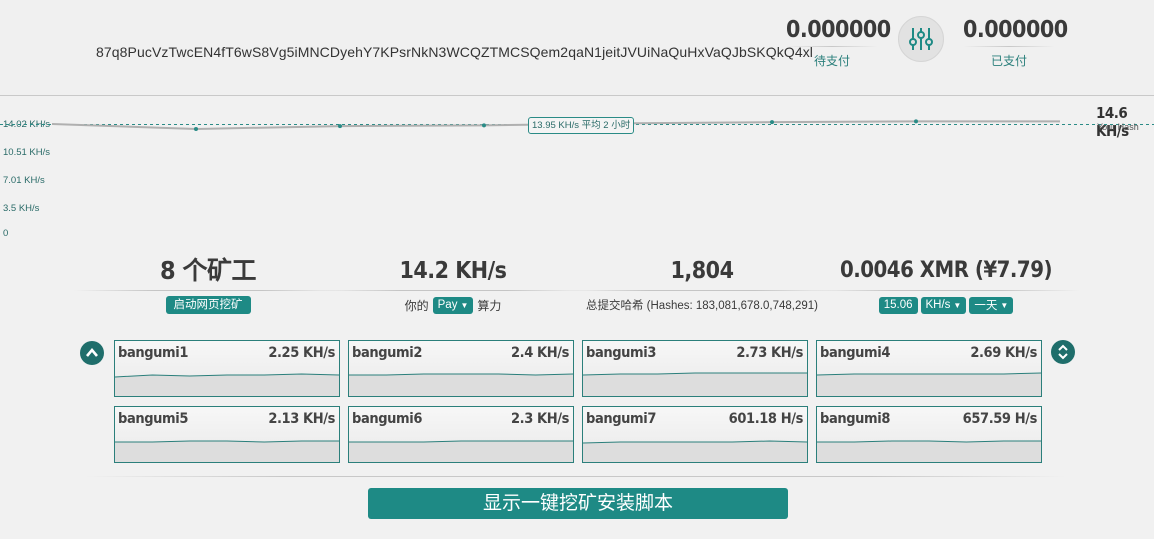 The height and width of the screenshot is (539, 1154). I want to click on worker-name: bangumi5, so click(153, 419).